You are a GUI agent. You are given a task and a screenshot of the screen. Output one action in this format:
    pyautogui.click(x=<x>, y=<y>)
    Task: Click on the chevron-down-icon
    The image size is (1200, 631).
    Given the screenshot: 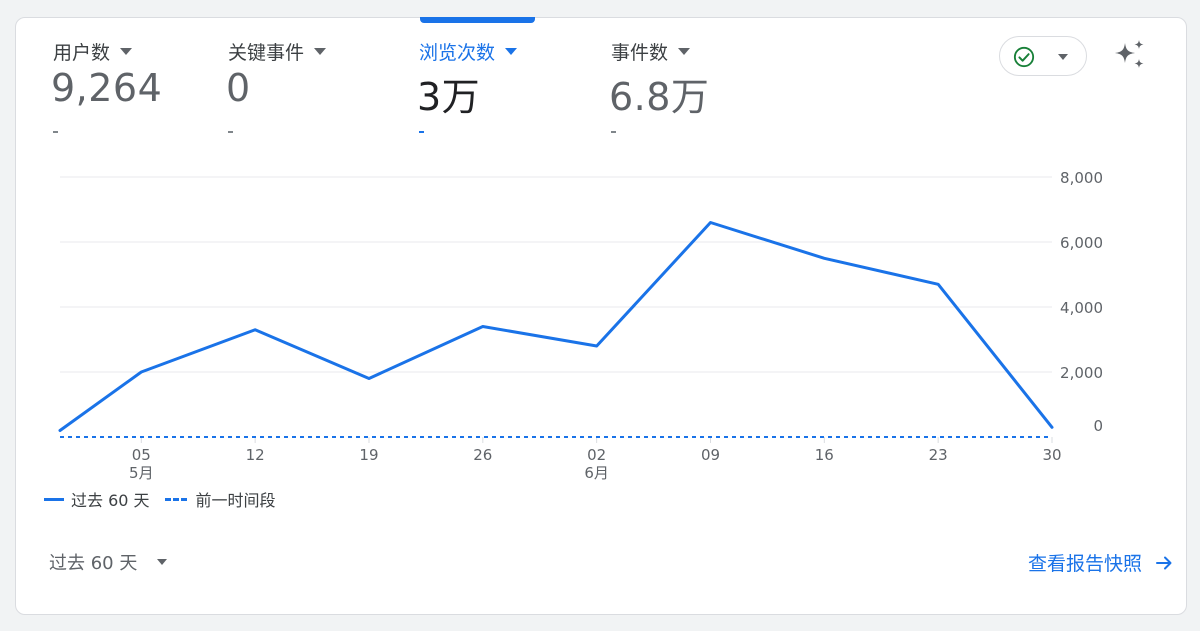 What is the action you would take?
    pyautogui.click(x=162, y=562)
    